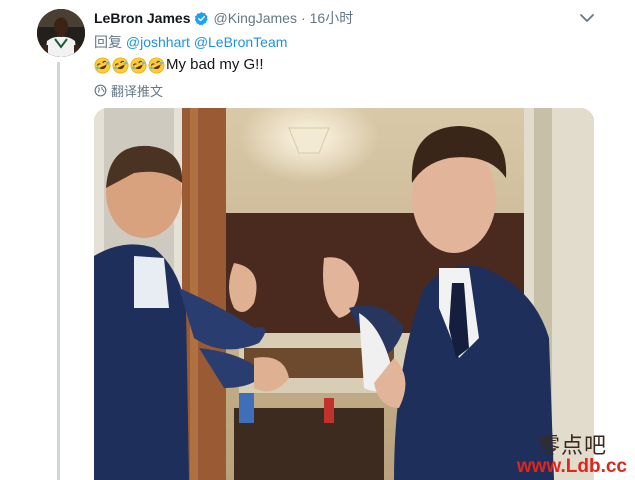  Describe the element at coordinates (100, 90) in the screenshot. I see `globe-icon` at that location.